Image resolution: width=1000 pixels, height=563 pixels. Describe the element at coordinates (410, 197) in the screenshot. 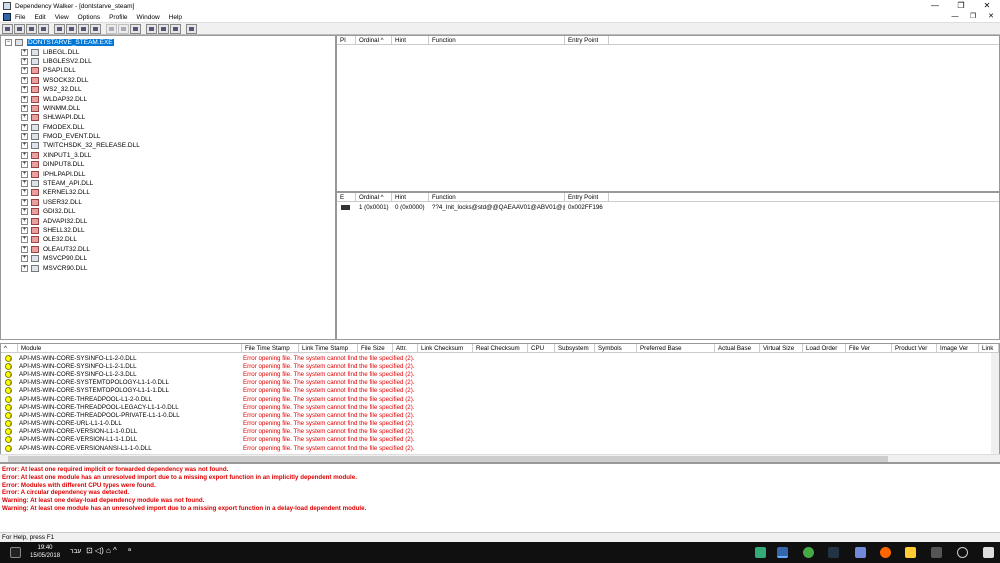

I see `column-header: Hint` at that location.